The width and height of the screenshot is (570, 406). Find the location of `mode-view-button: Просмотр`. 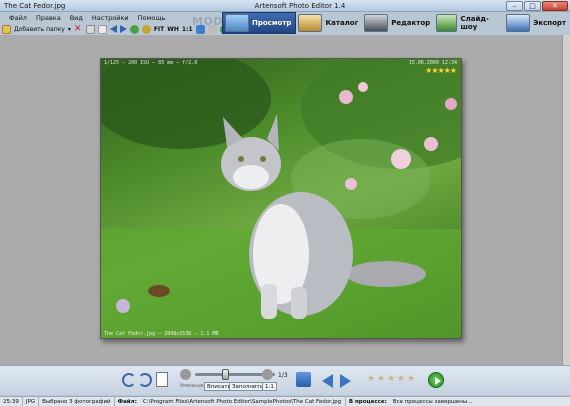

mode-view-button: Просмотр is located at coordinates (259, 23).